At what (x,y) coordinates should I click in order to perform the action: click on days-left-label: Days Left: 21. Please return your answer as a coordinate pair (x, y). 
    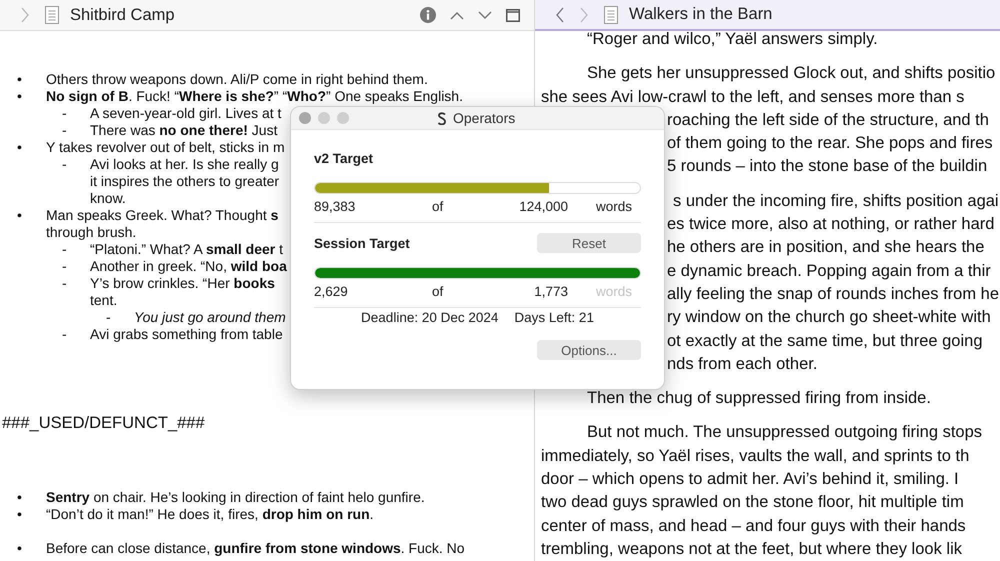
    Looking at the image, I should click on (554, 317).